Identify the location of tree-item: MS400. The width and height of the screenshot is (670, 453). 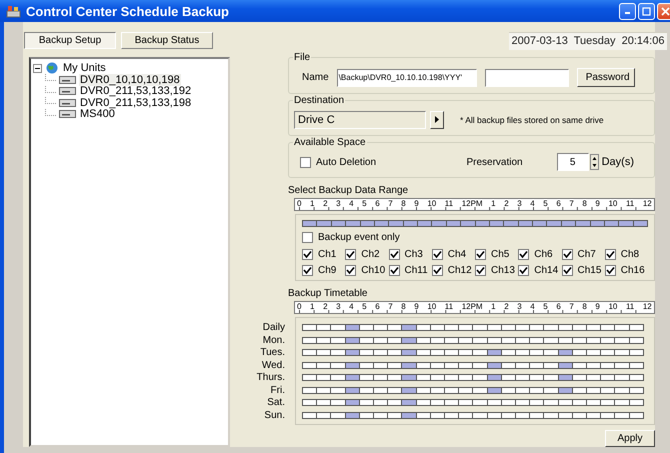
(97, 114).